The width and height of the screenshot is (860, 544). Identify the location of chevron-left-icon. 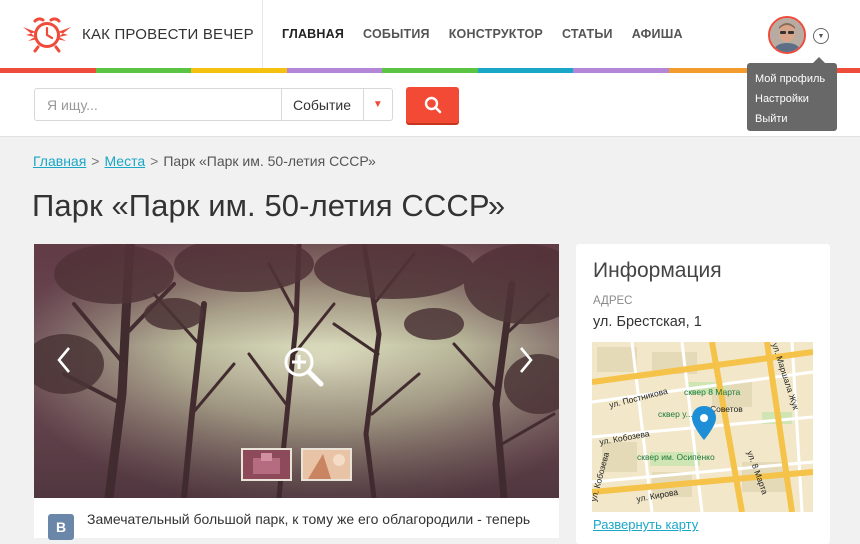
(64, 360).